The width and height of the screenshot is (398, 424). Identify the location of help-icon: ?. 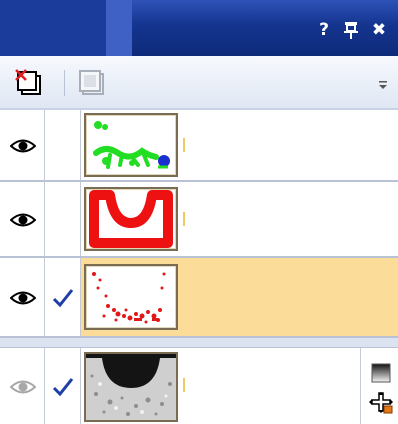
(324, 30).